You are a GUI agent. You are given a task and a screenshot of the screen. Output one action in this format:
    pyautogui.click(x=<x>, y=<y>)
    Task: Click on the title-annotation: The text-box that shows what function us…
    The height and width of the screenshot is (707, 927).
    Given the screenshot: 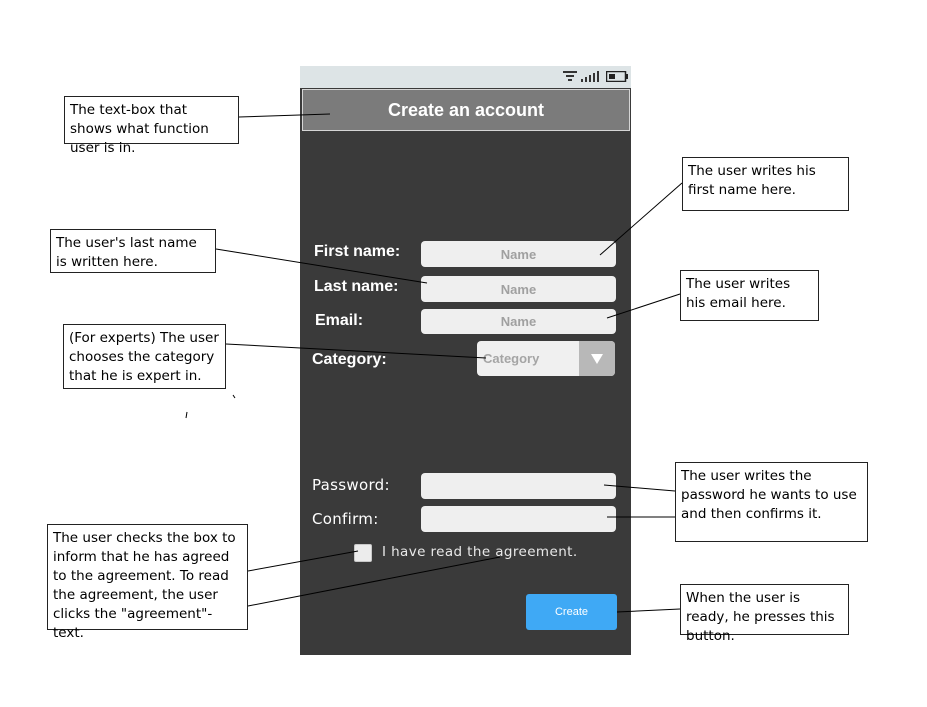 What is the action you would take?
    pyautogui.click(x=151, y=126)
    